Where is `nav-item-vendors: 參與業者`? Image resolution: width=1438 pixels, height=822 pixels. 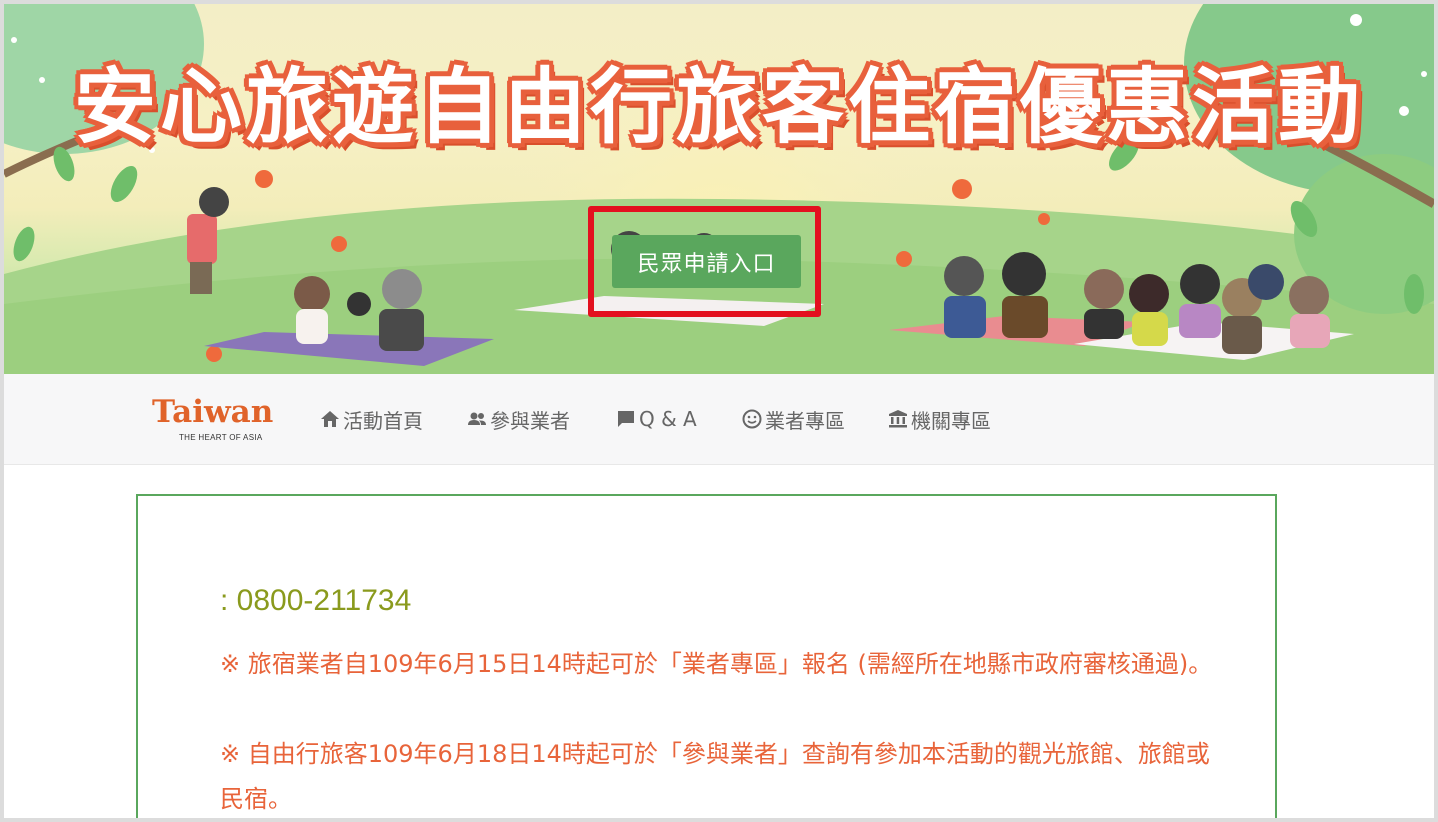
nav-item-vendors: 參與業者 is located at coordinates (518, 419).